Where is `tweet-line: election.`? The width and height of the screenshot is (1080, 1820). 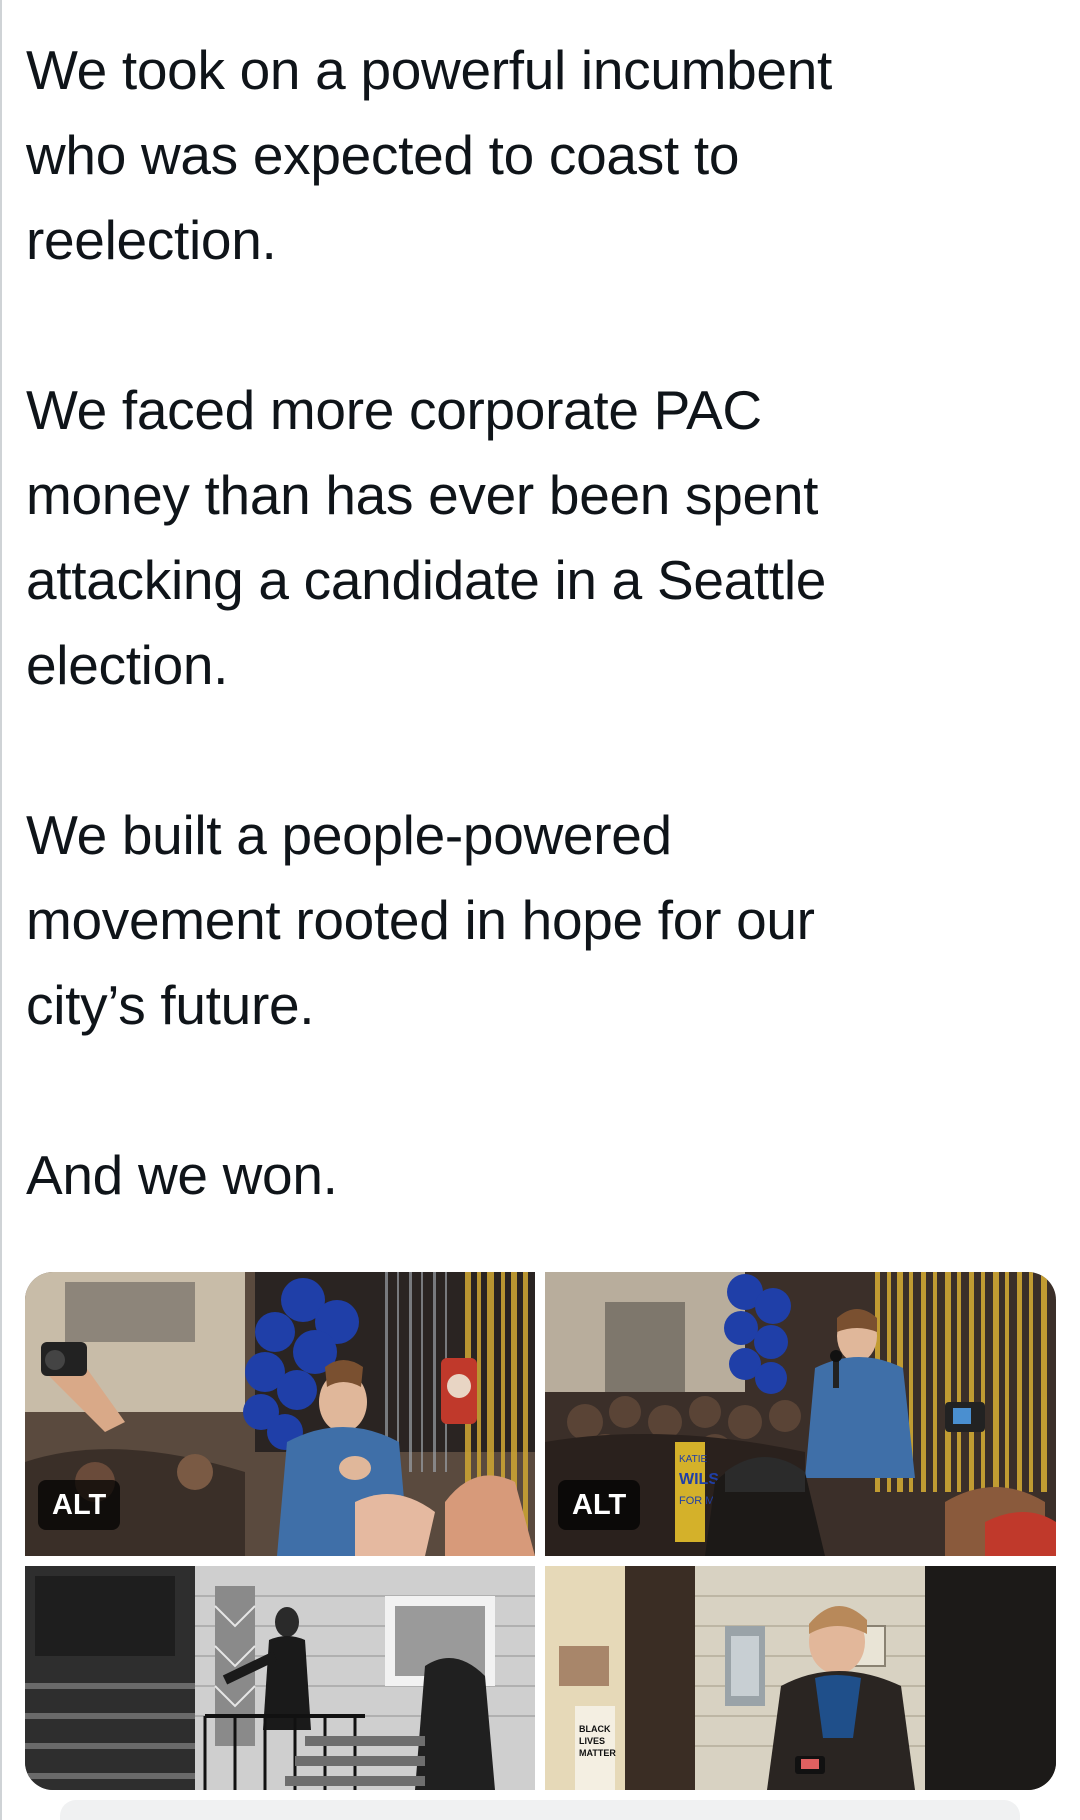
tweet-line: election. is located at coordinates (127, 665).